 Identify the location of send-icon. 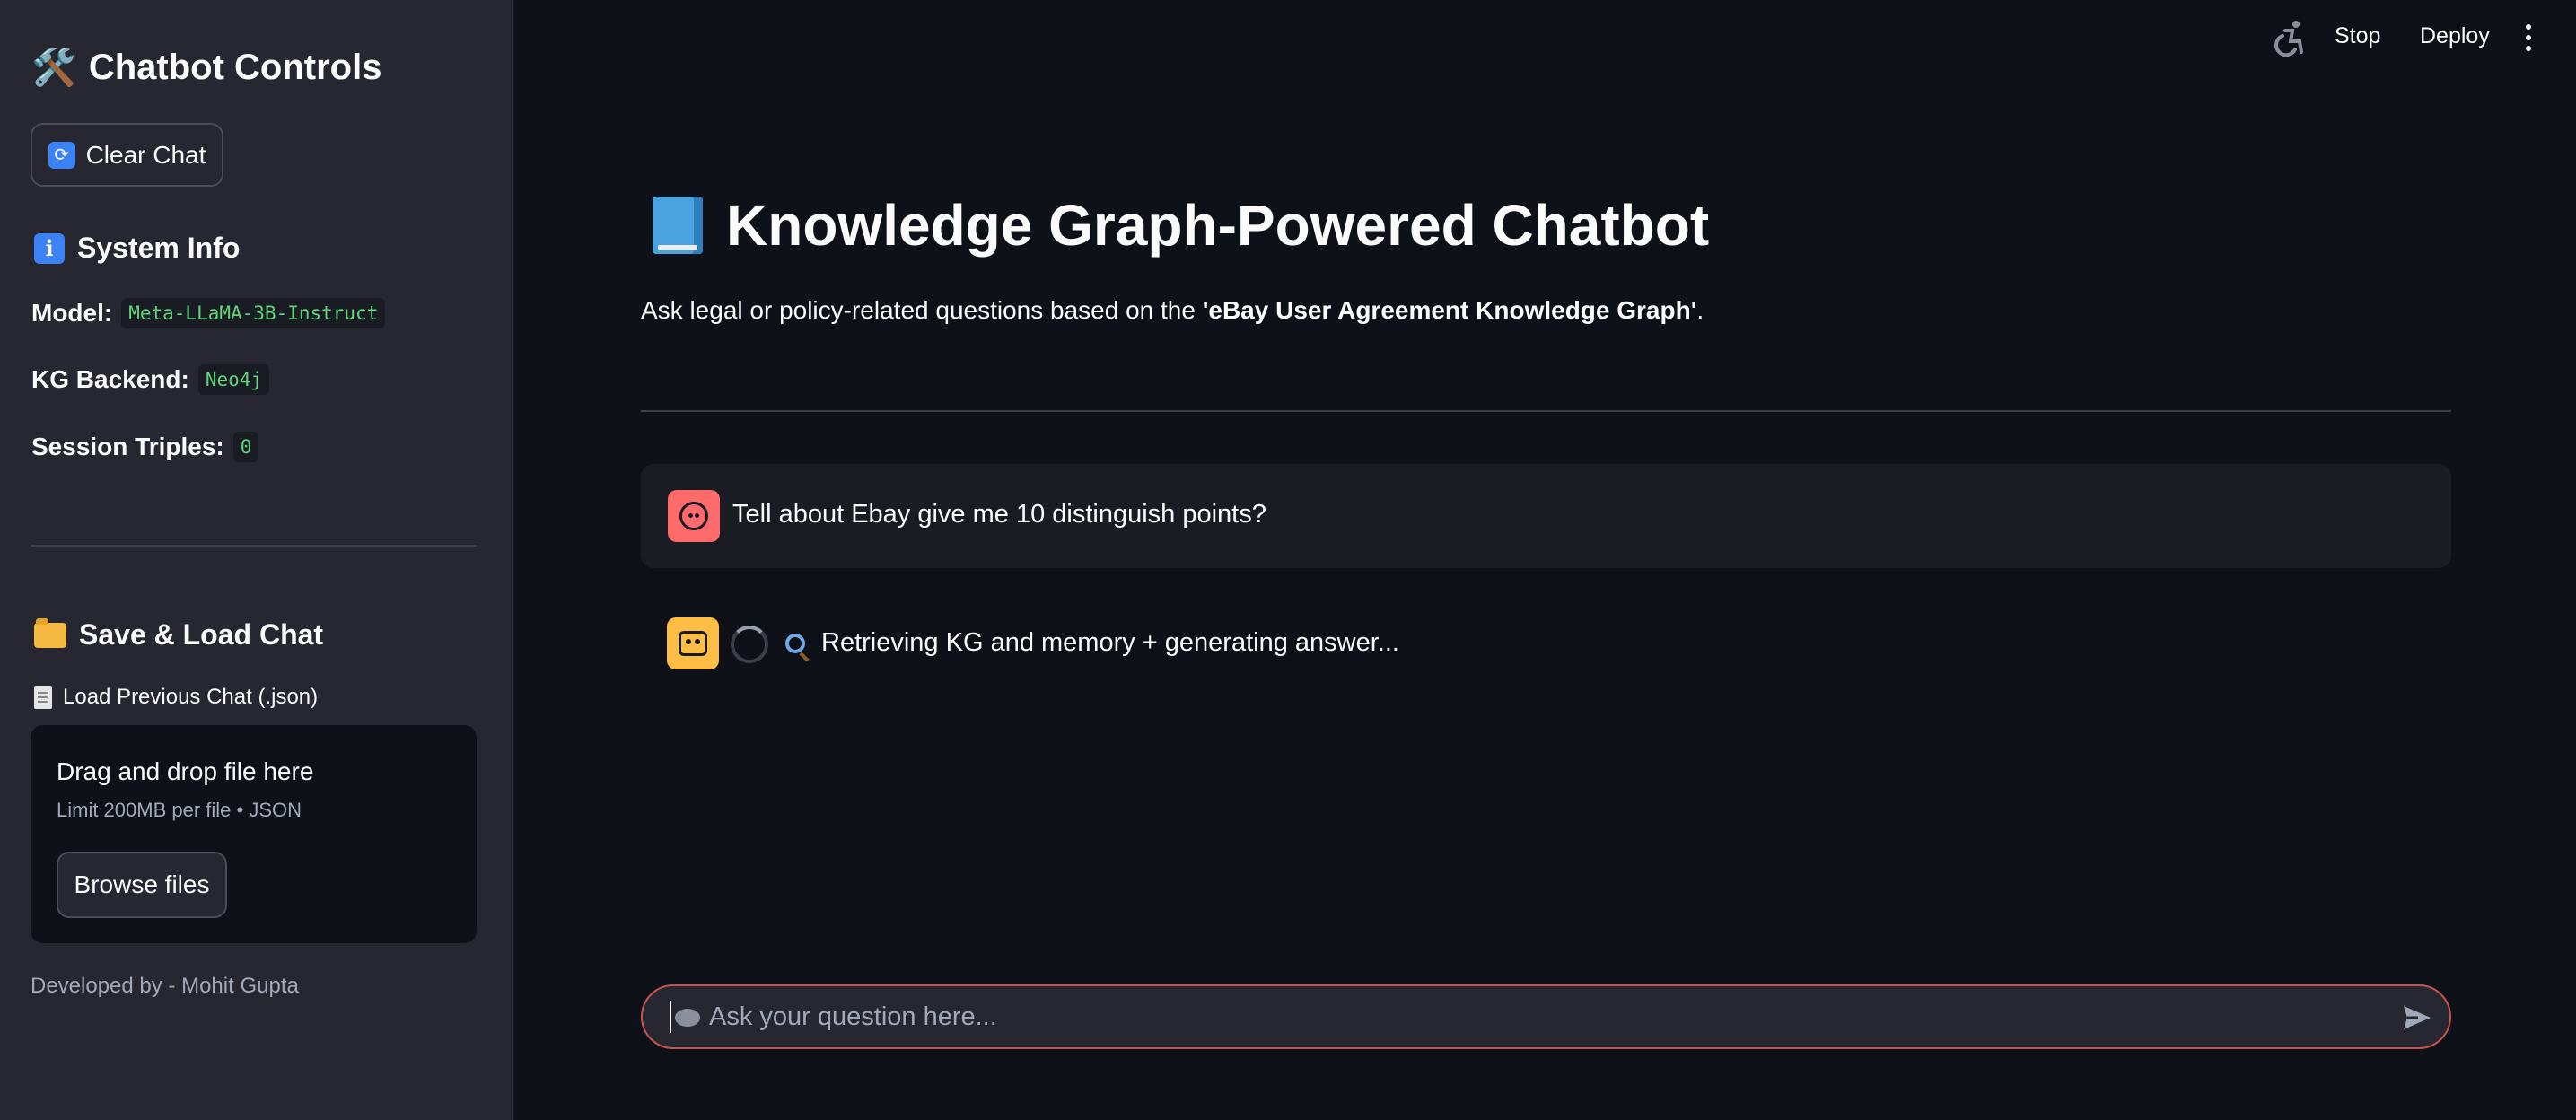
(2417, 1017).